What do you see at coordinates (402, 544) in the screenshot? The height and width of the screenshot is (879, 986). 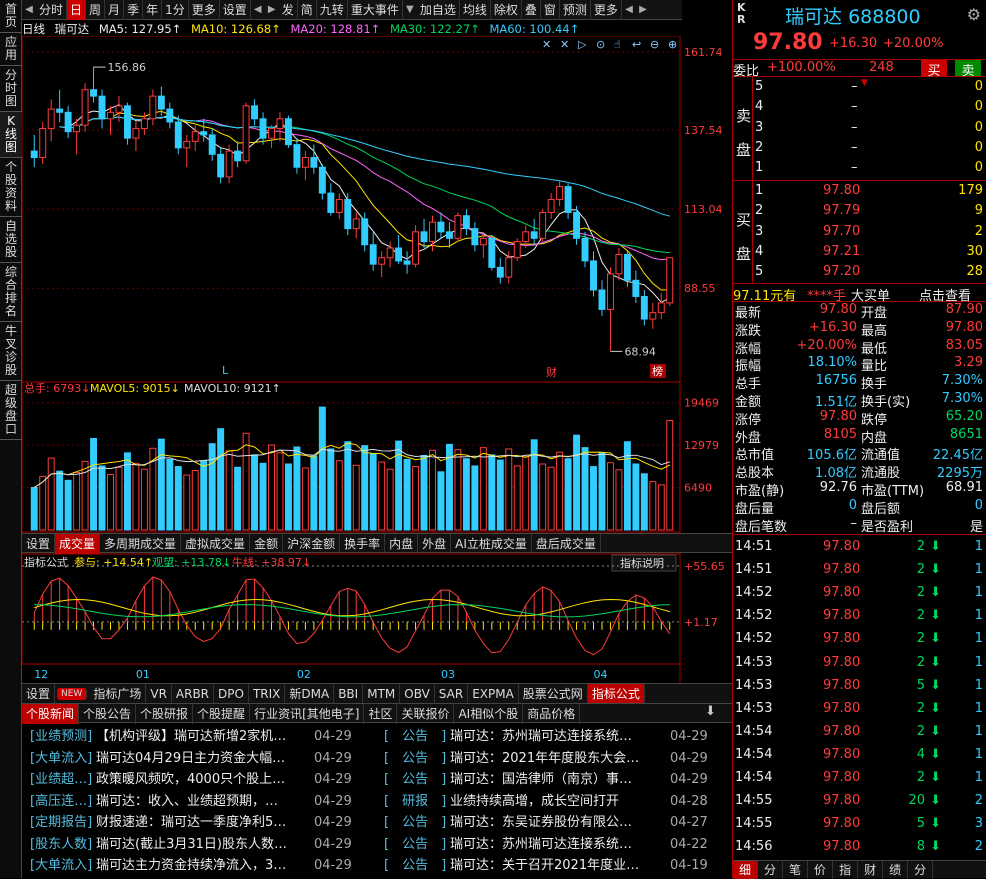 I see `vol-tab-7: 内盘` at bounding box center [402, 544].